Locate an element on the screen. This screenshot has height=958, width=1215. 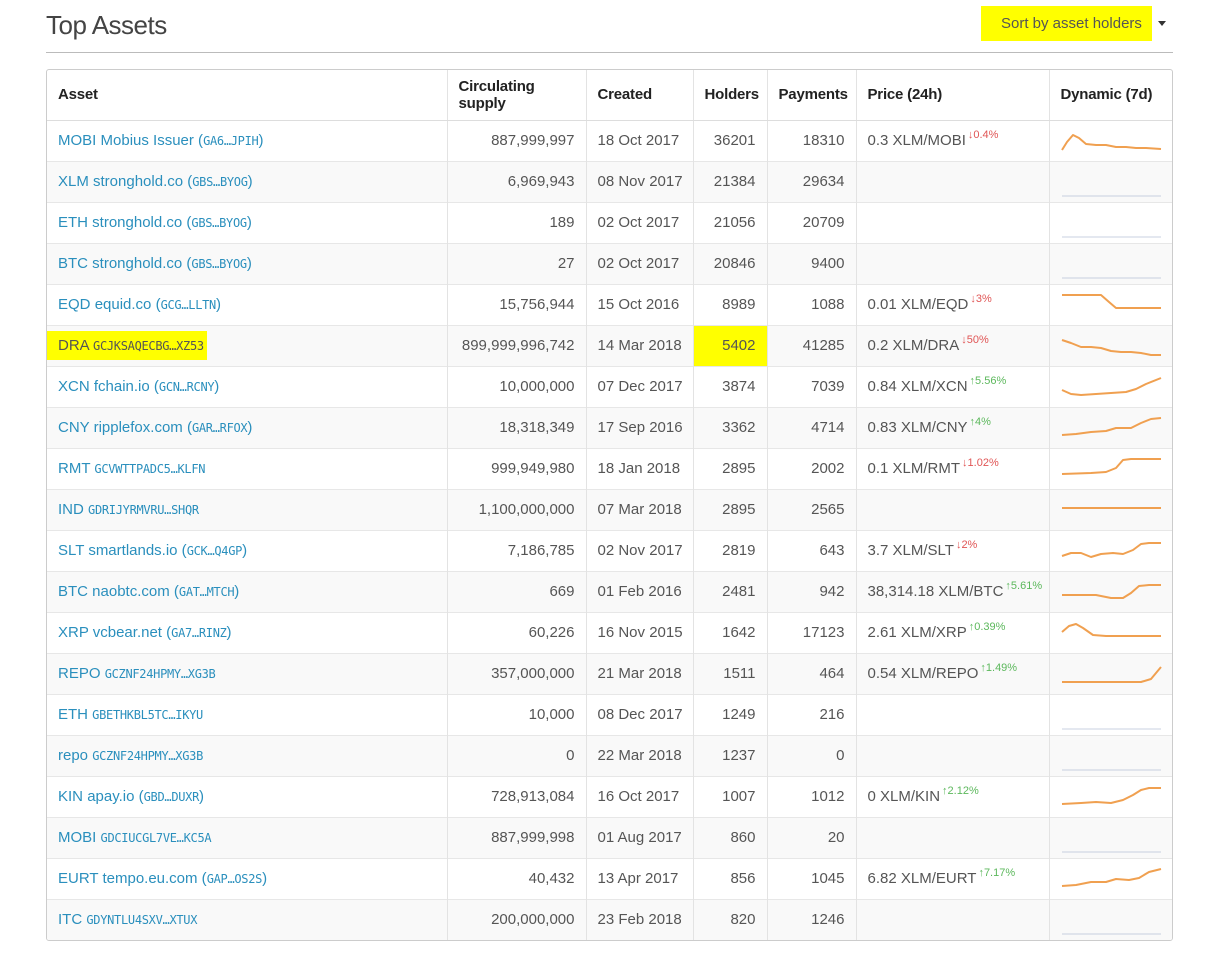
asset-link: XLM stronghold.co (GBS…BYOG) is located at coordinates (155, 181).